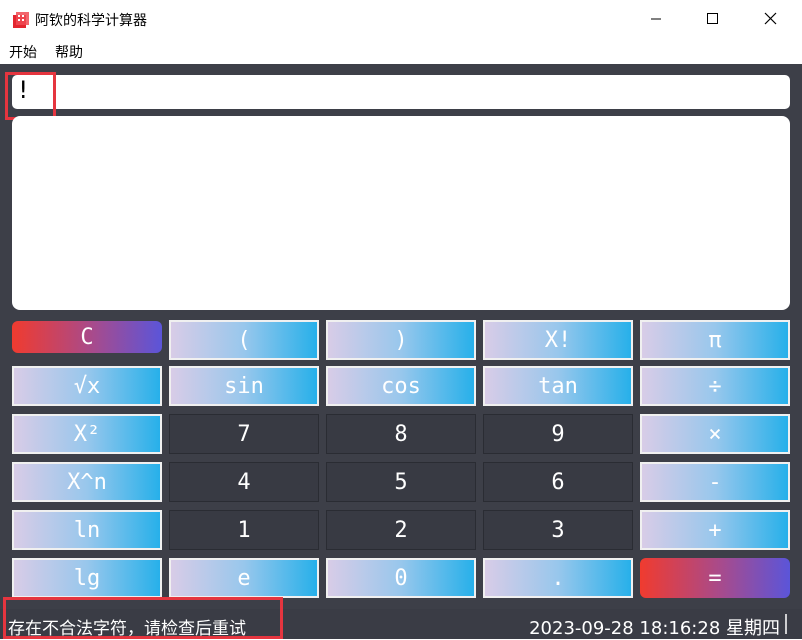 The width and height of the screenshot is (802, 640). Describe the element at coordinates (401, 19) in the screenshot. I see `title-bar: 阿钦的科学计算器` at that location.